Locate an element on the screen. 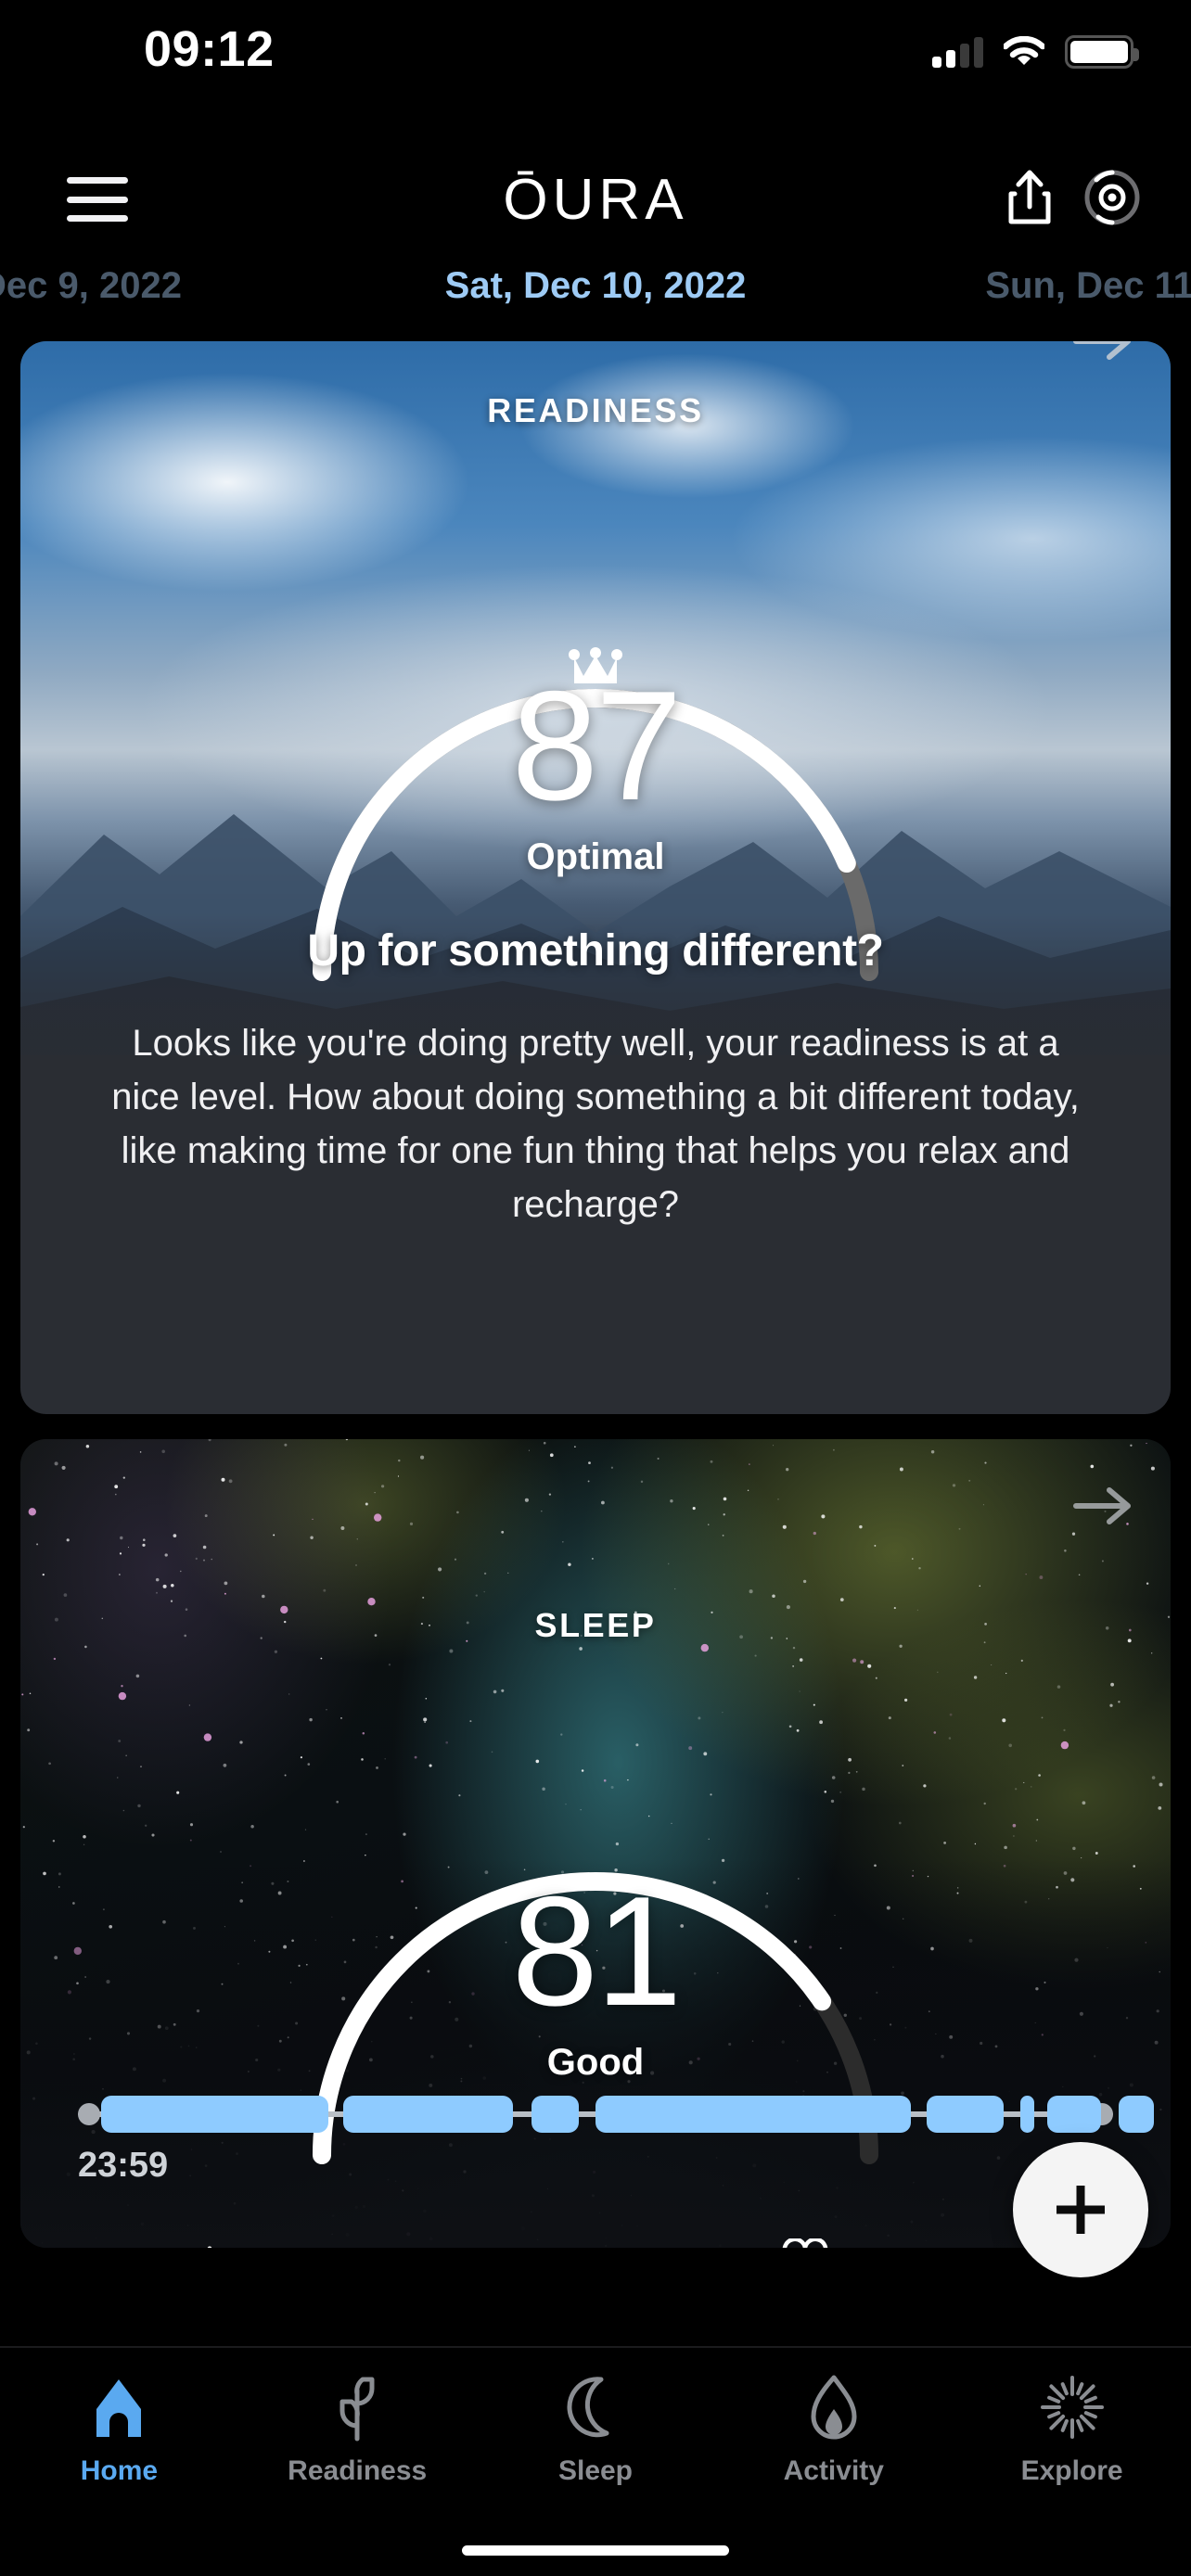 The image size is (1191, 2576). date-next: Sun, Dec 11, is located at coordinates (1088, 286).